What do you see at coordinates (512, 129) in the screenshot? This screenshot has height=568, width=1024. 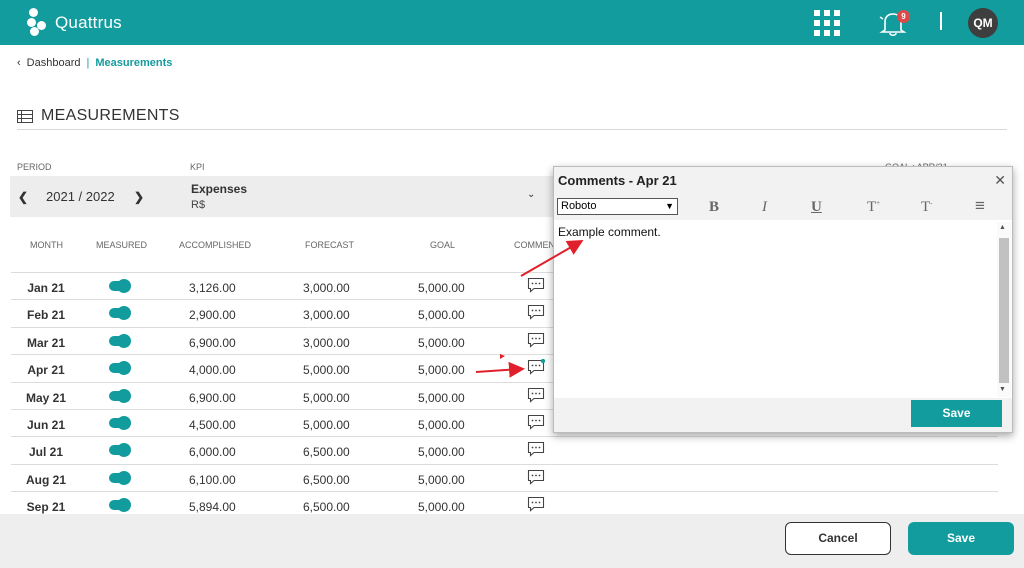 I see `title-divider` at bounding box center [512, 129].